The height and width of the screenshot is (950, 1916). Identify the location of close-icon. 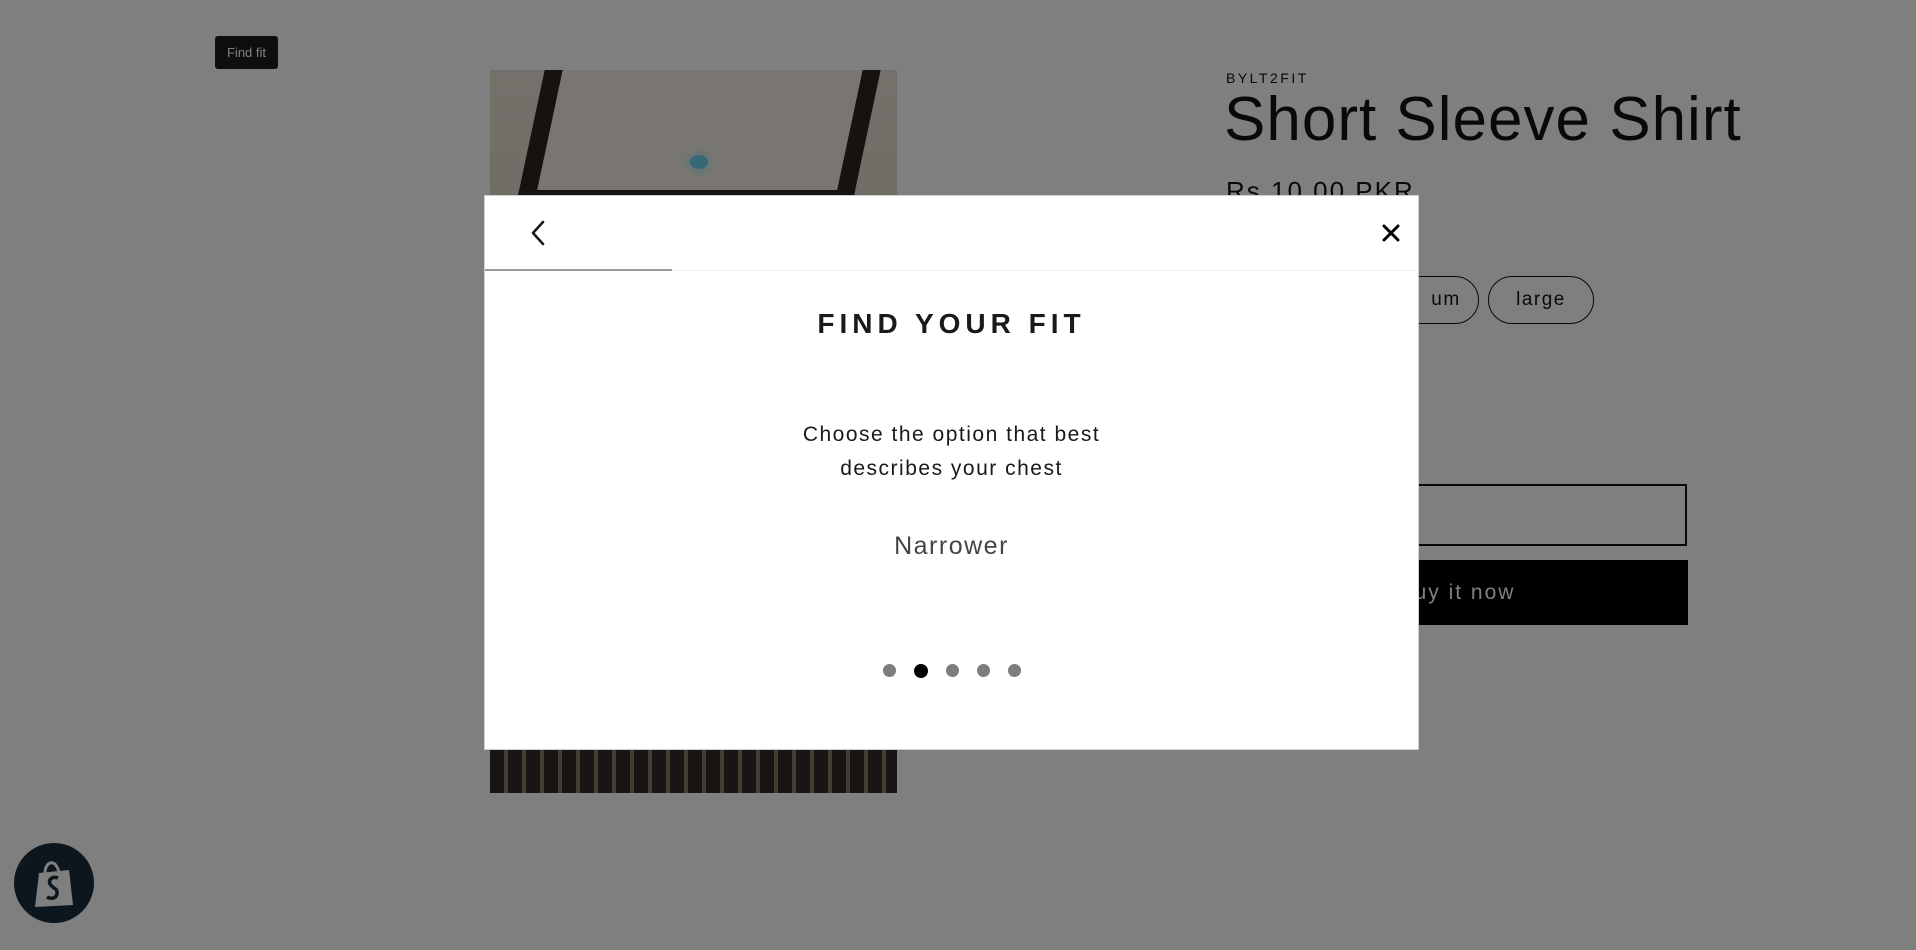
(1391, 233).